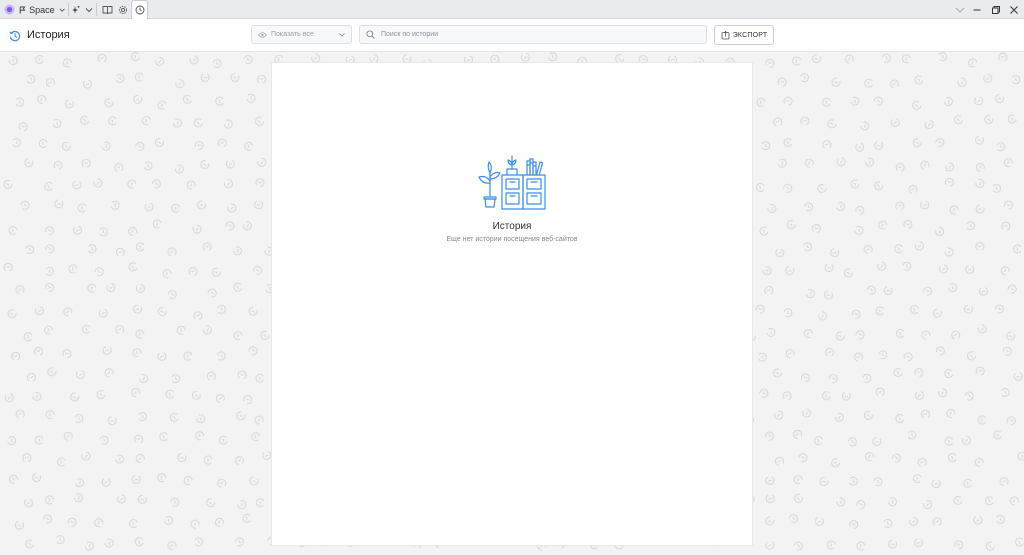 Image resolution: width=1024 pixels, height=555 pixels. I want to click on history-toolbar: История Показать все ЭКСПОРТ, so click(512, 35).